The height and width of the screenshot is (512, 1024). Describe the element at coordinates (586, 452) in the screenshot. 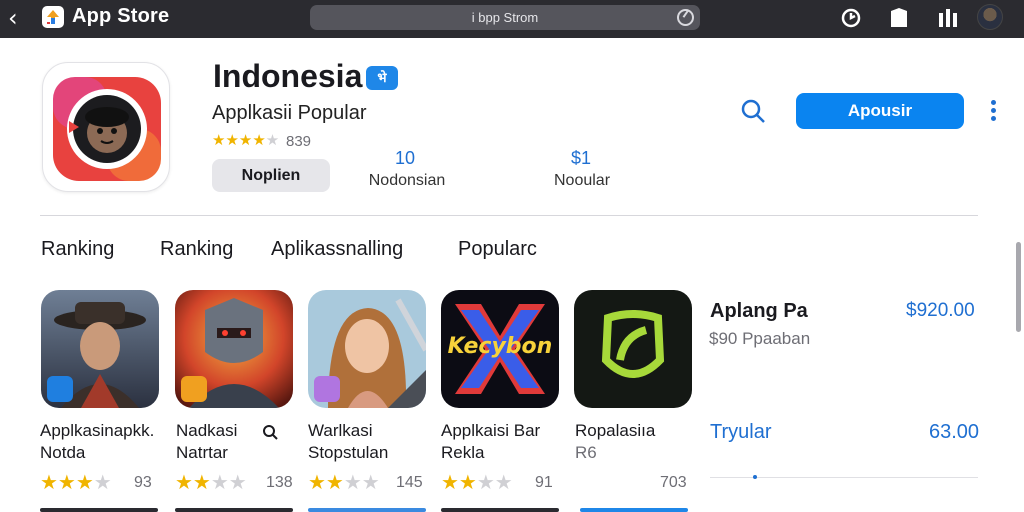

I see `tile-5-subtitle: R6` at that location.